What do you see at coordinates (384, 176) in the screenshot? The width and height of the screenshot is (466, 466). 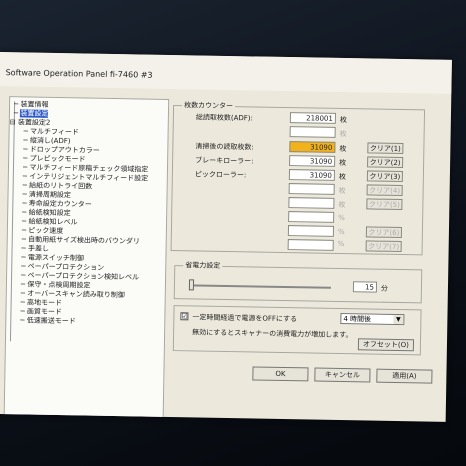 I see `clear-3-button: クリア(3)` at bounding box center [384, 176].